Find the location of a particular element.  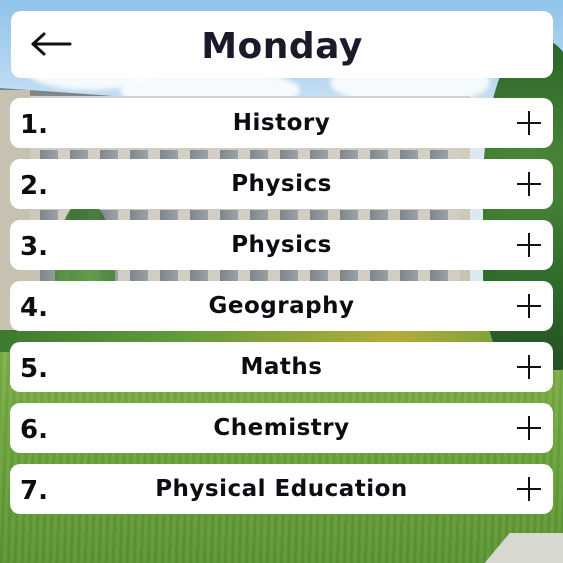

lesson-row: 1. History is located at coordinates (281, 123).